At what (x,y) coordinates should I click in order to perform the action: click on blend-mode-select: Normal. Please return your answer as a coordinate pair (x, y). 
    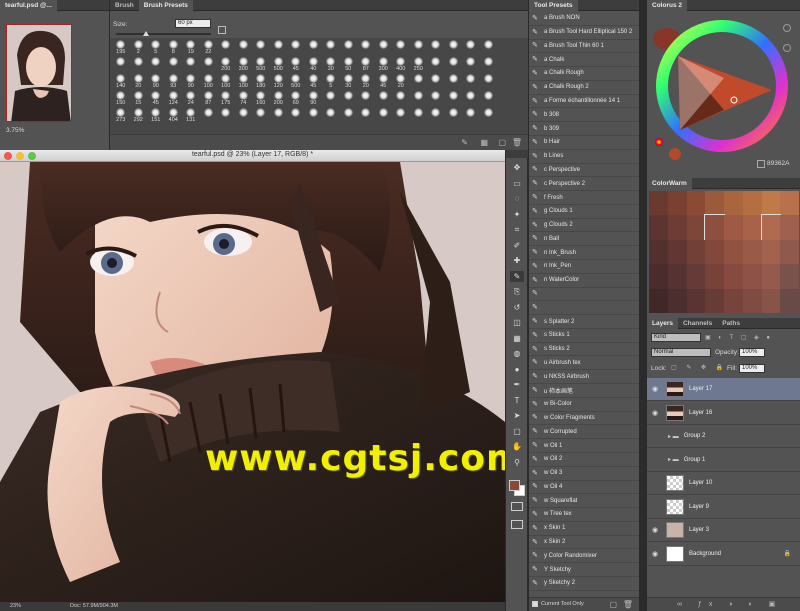
    Looking at the image, I should click on (681, 352).